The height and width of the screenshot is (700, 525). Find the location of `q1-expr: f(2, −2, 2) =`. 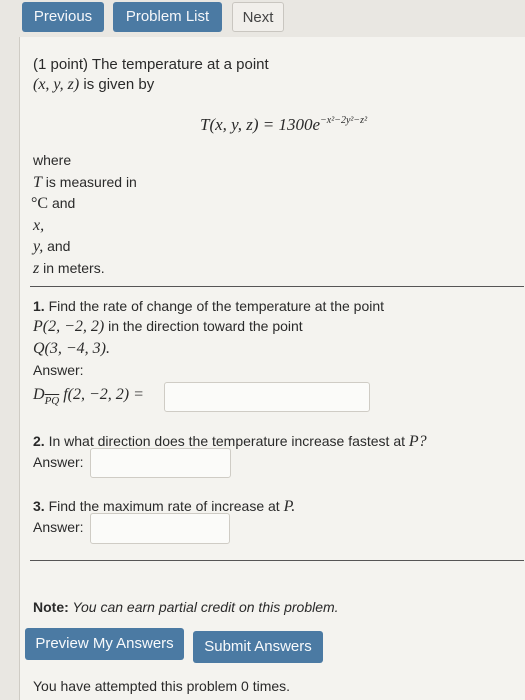

q1-expr: f(2, −2, 2) = is located at coordinates (103, 394).